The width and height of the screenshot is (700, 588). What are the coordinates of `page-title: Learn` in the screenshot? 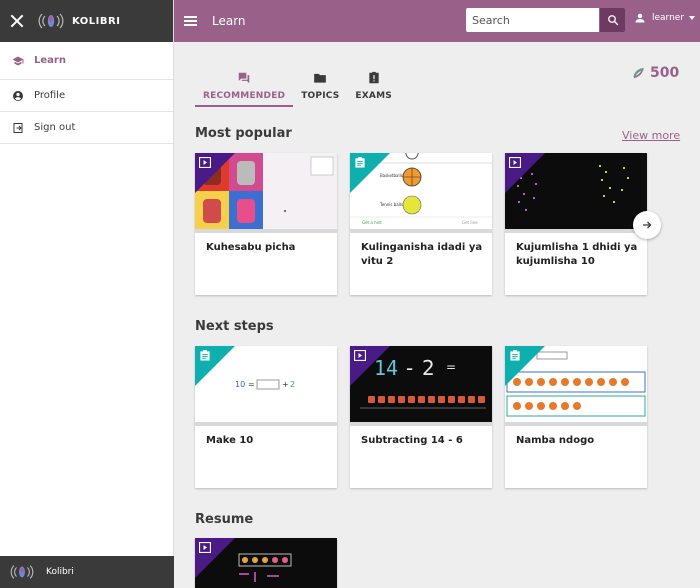 It's located at (229, 21).